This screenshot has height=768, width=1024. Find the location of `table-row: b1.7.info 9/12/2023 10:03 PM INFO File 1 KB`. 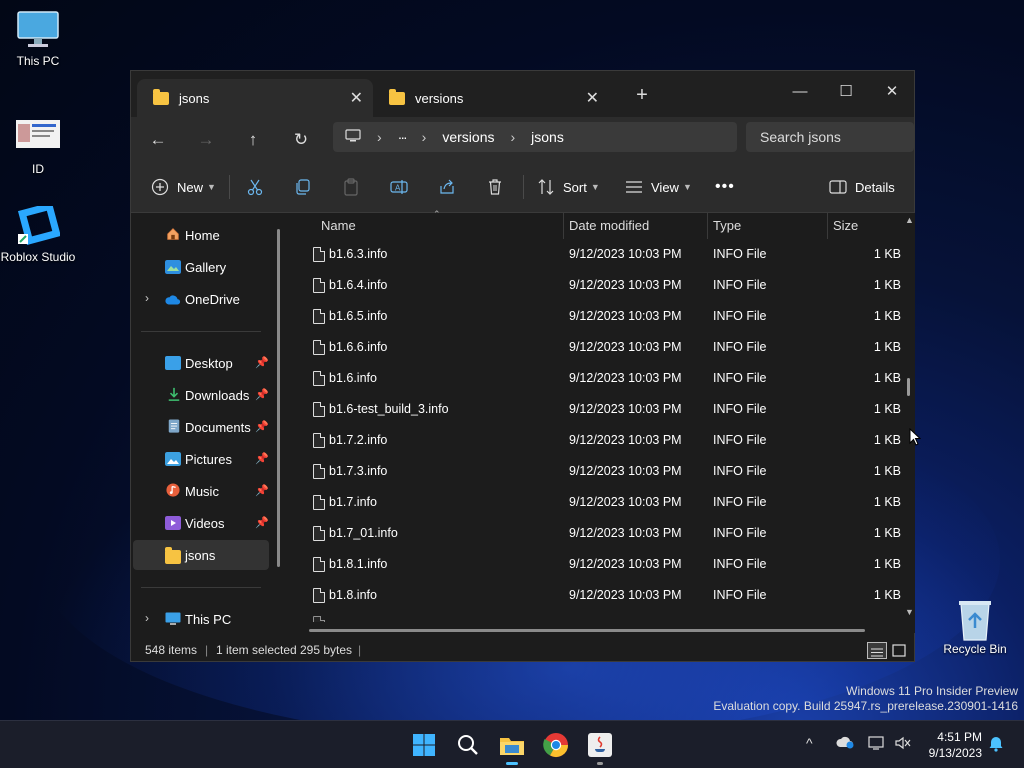

table-row: b1.7.info 9/12/2023 10:03 PM INFO File 1 KB is located at coordinates (596, 502).